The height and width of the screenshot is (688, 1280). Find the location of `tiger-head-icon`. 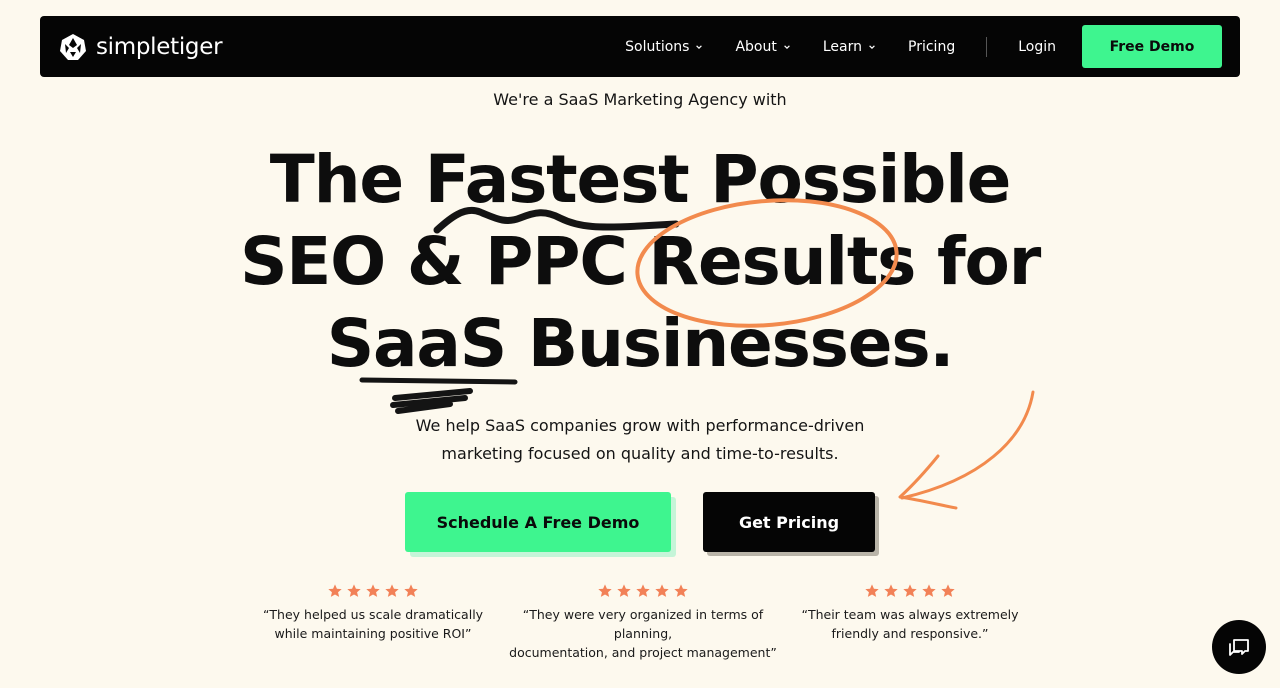

tiger-head-icon is located at coordinates (73, 46).